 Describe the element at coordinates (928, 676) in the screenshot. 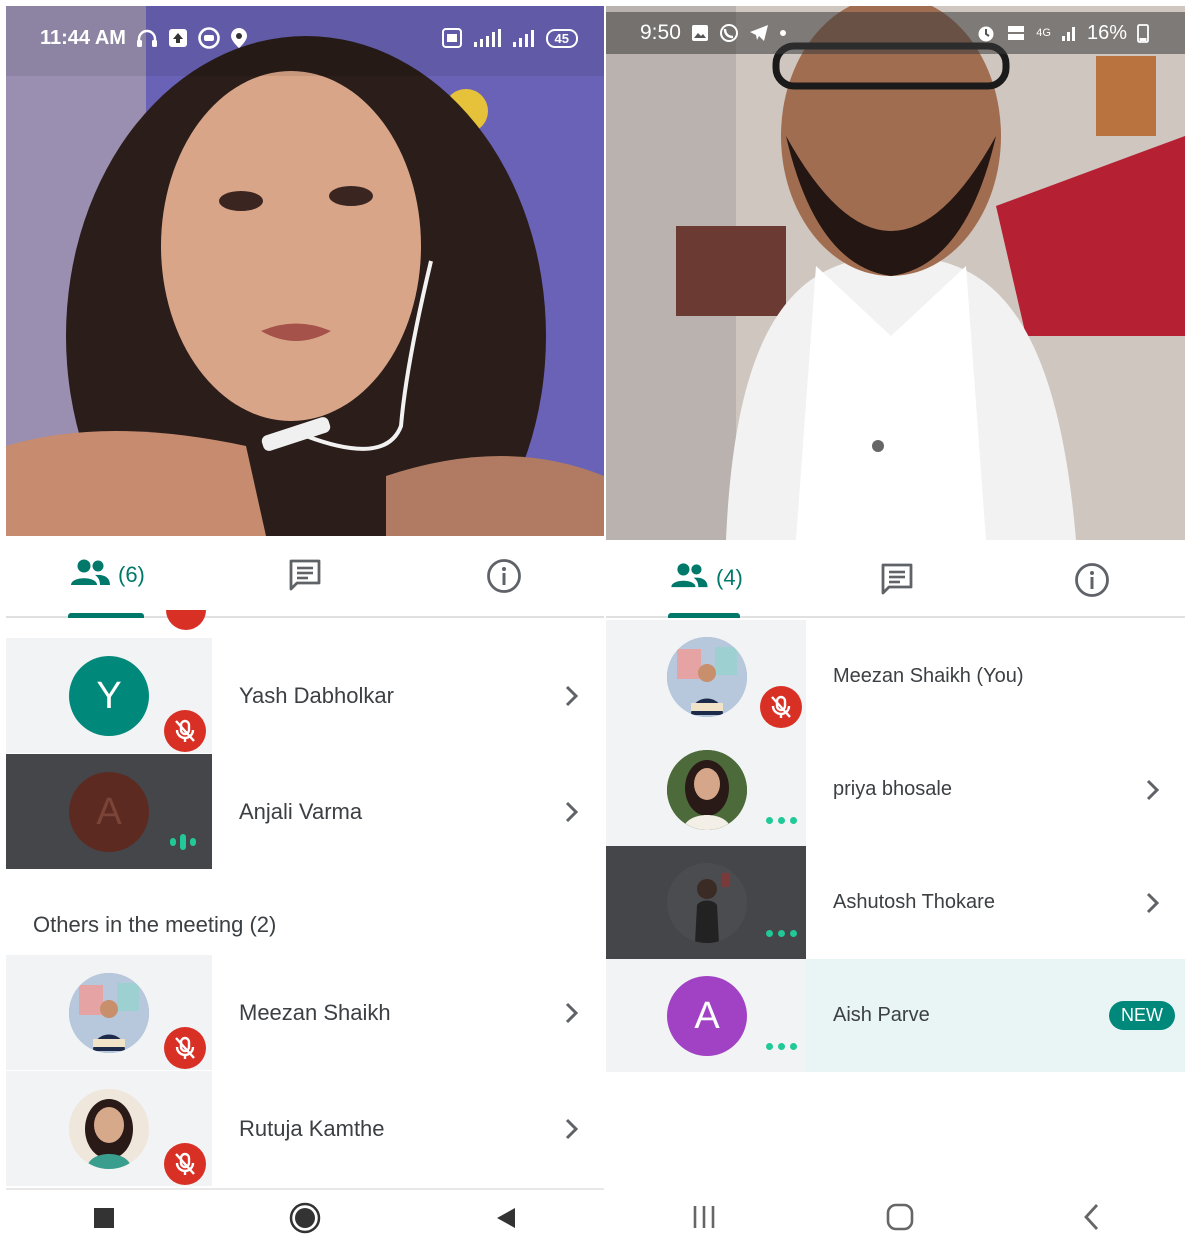

I see `participant-name: Meezan Shaikh (You)` at that location.